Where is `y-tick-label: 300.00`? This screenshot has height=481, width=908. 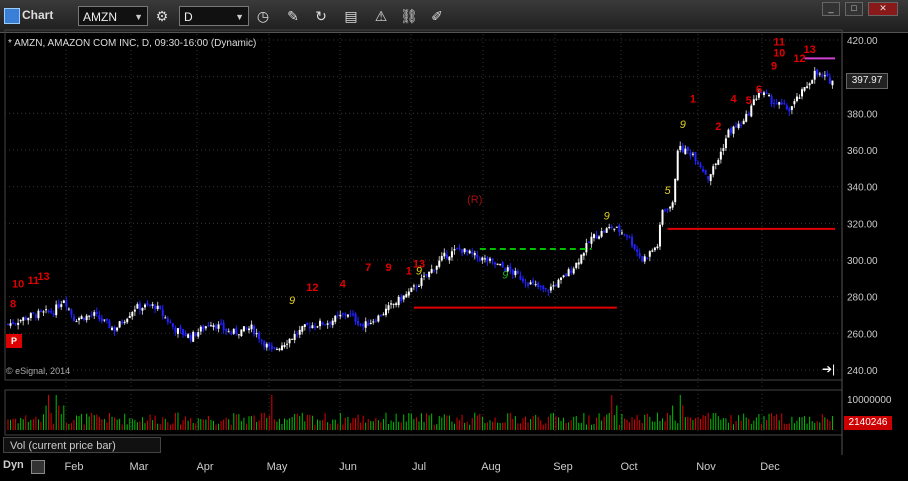 y-tick-label: 300.00 is located at coordinates (862, 261).